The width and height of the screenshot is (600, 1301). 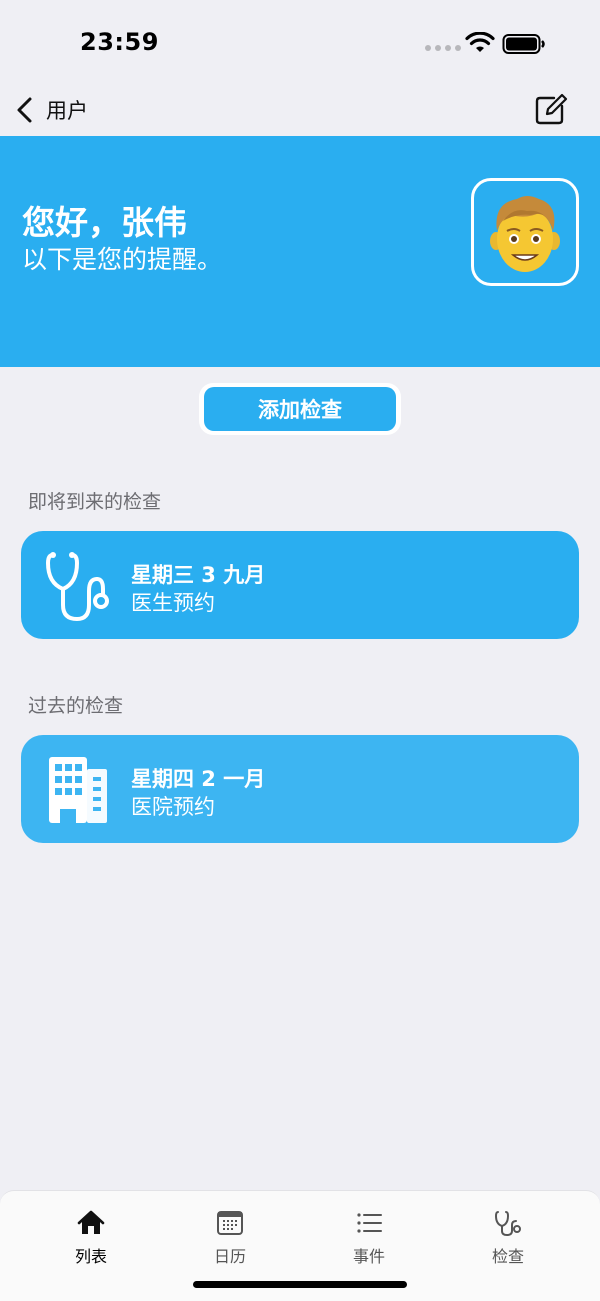 I want to click on home-icon, so click(x=91, y=1222).